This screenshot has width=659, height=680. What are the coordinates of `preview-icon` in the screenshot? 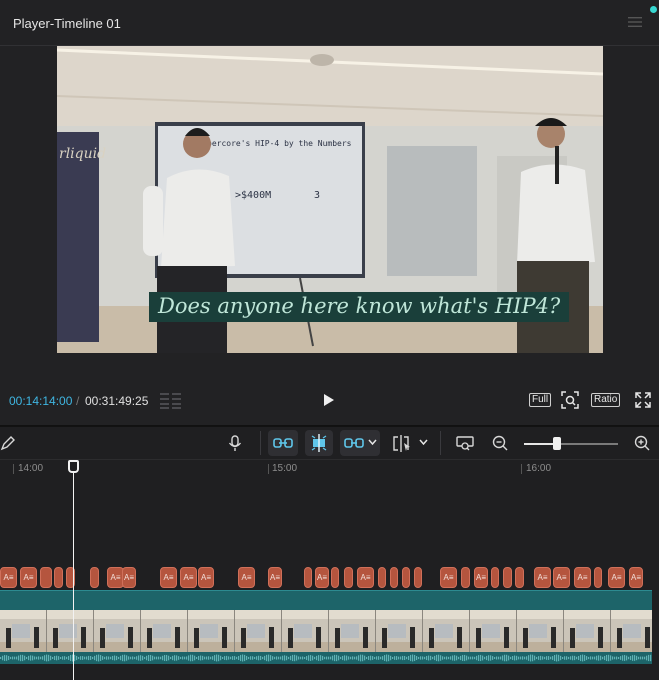 It's located at (465, 443).